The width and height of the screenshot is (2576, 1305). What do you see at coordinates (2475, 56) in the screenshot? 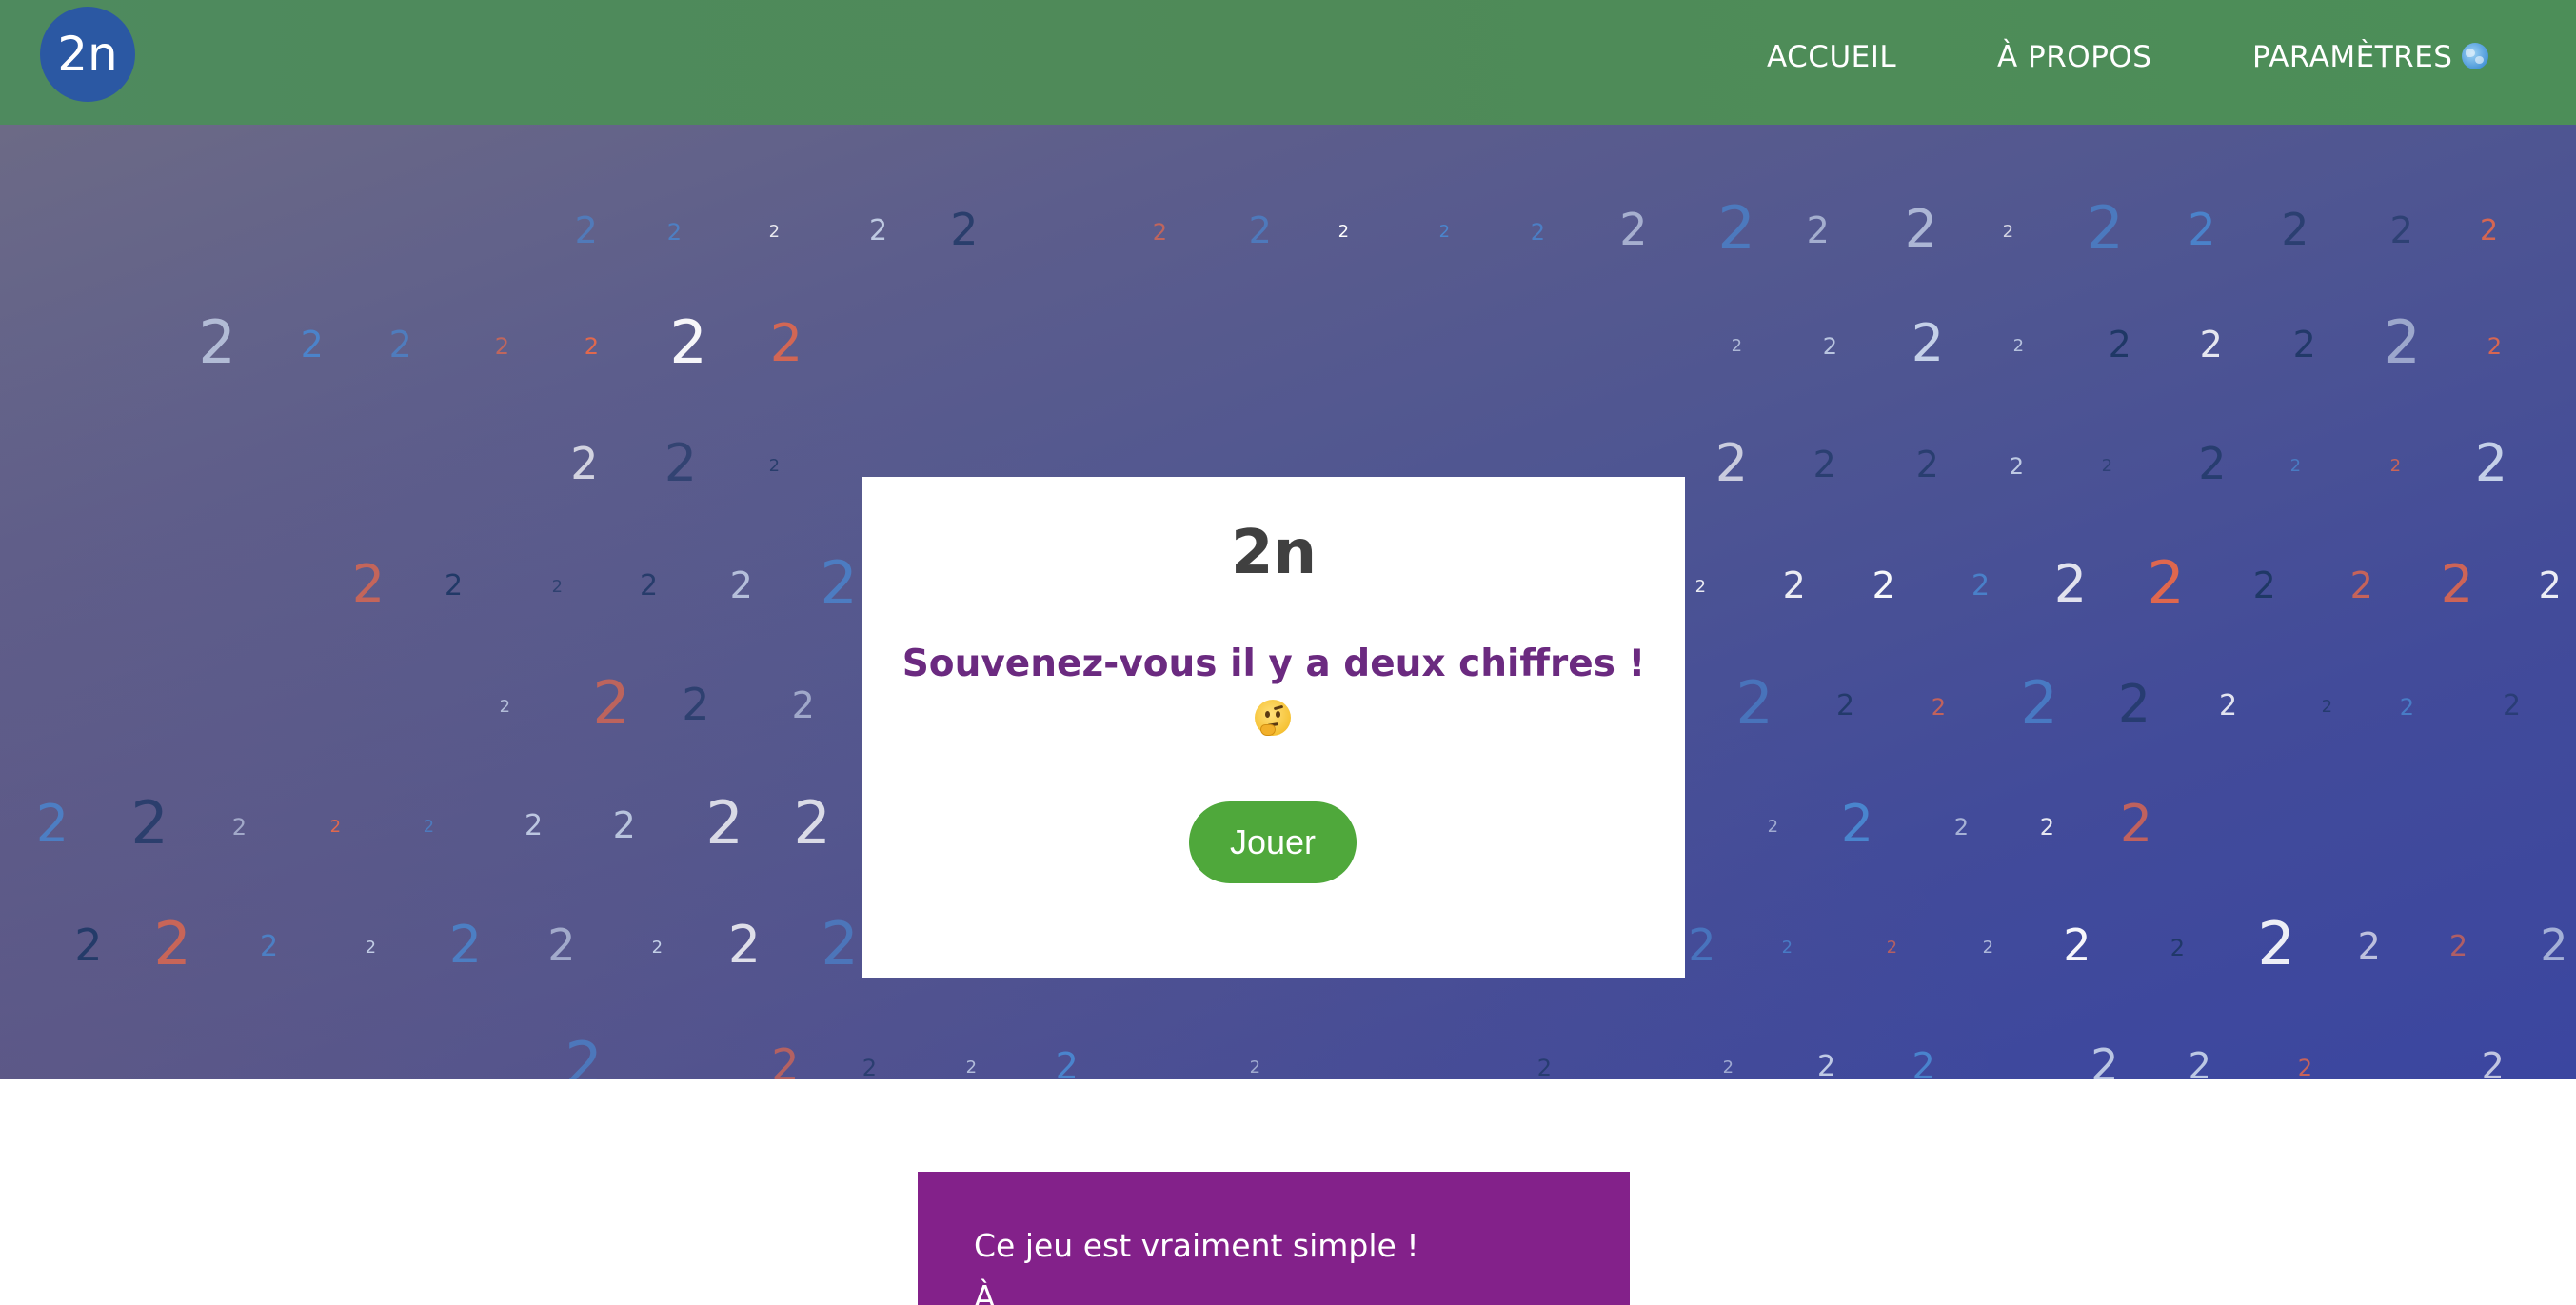
I see `globe-icon` at bounding box center [2475, 56].